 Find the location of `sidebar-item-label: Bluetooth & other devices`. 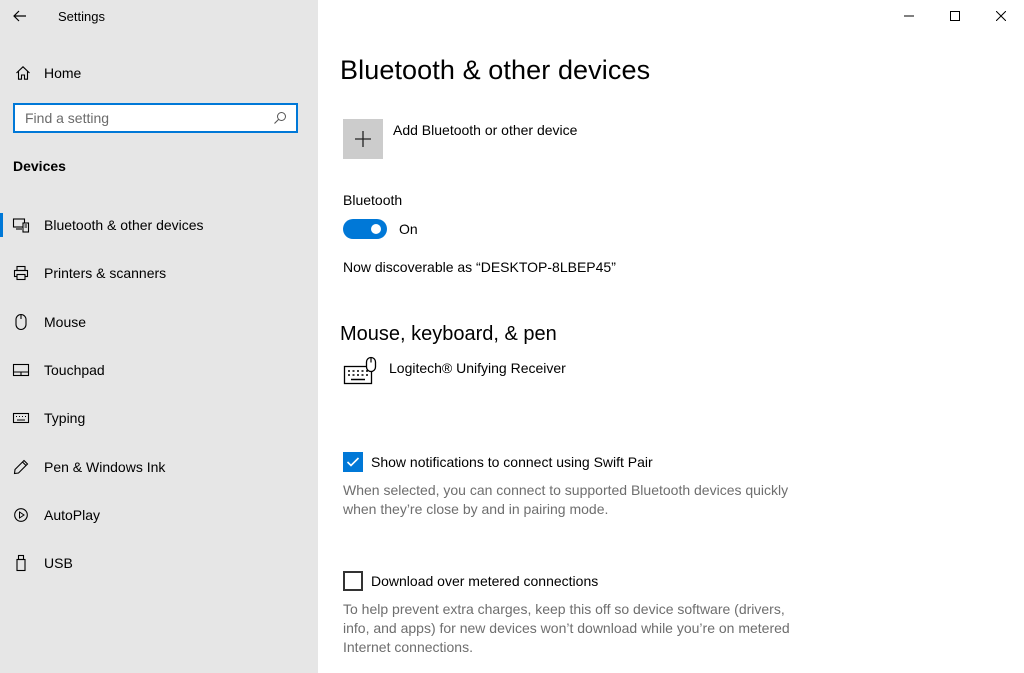

sidebar-item-label: Bluetooth & other devices is located at coordinates (124, 225).